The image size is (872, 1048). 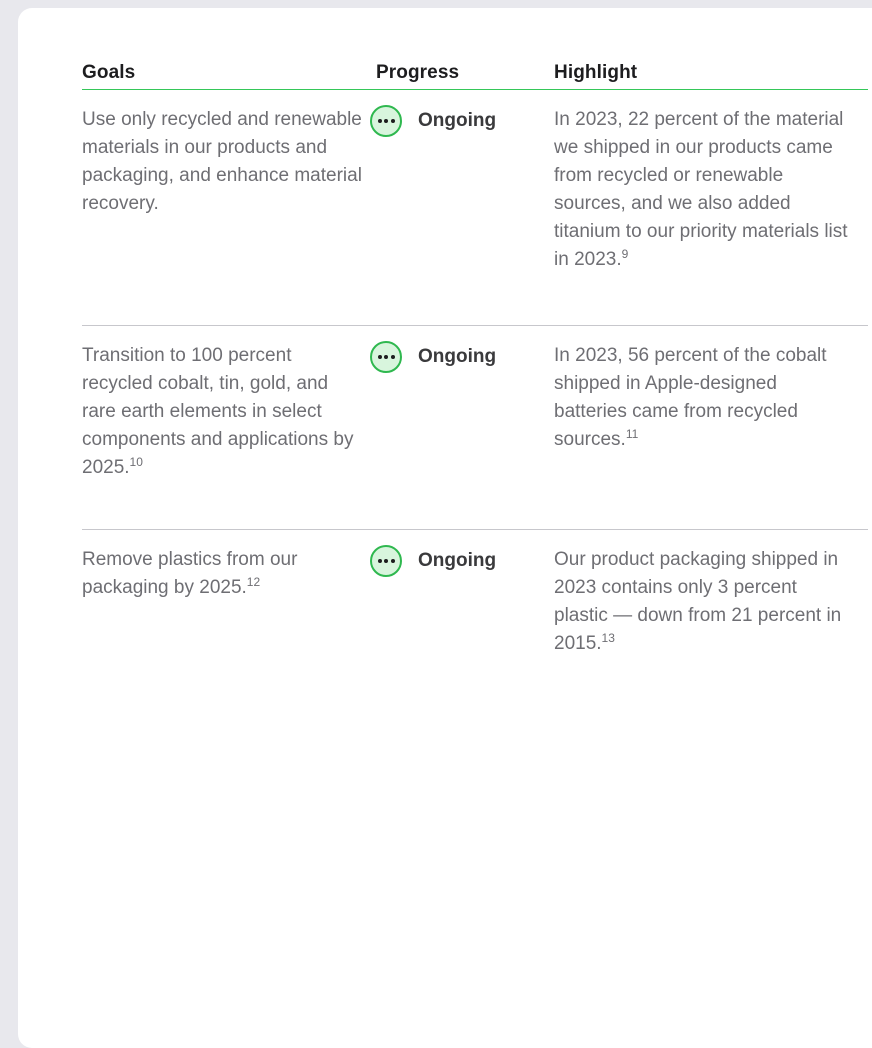 I want to click on footnote-ref: 10, so click(x=136, y=462).